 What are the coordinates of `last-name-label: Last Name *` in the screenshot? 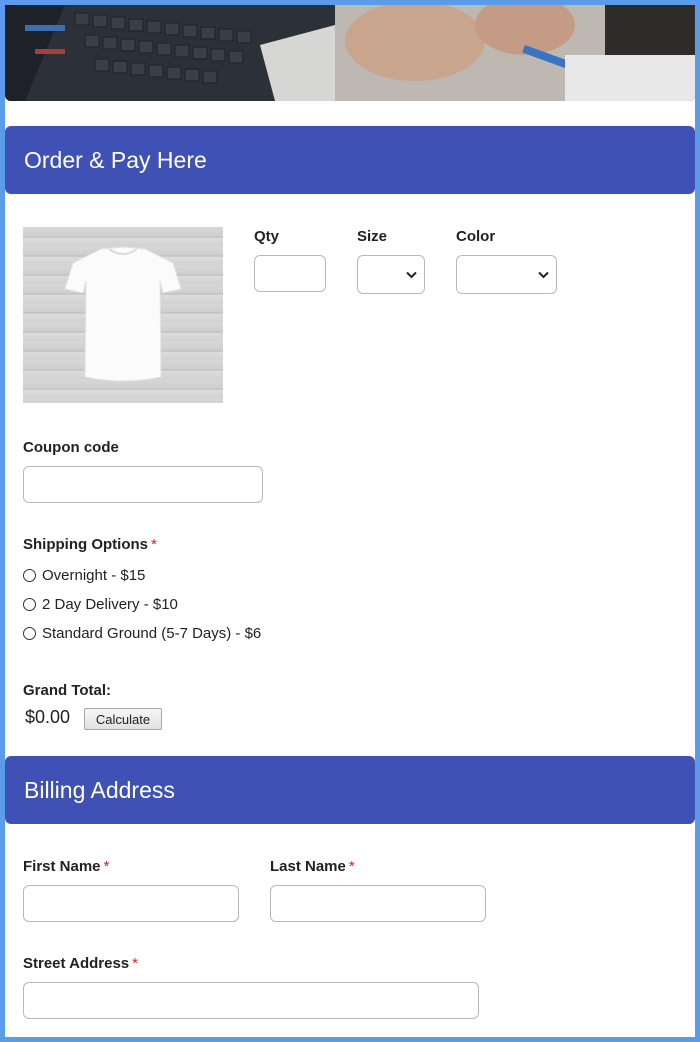 It's located at (312, 866).